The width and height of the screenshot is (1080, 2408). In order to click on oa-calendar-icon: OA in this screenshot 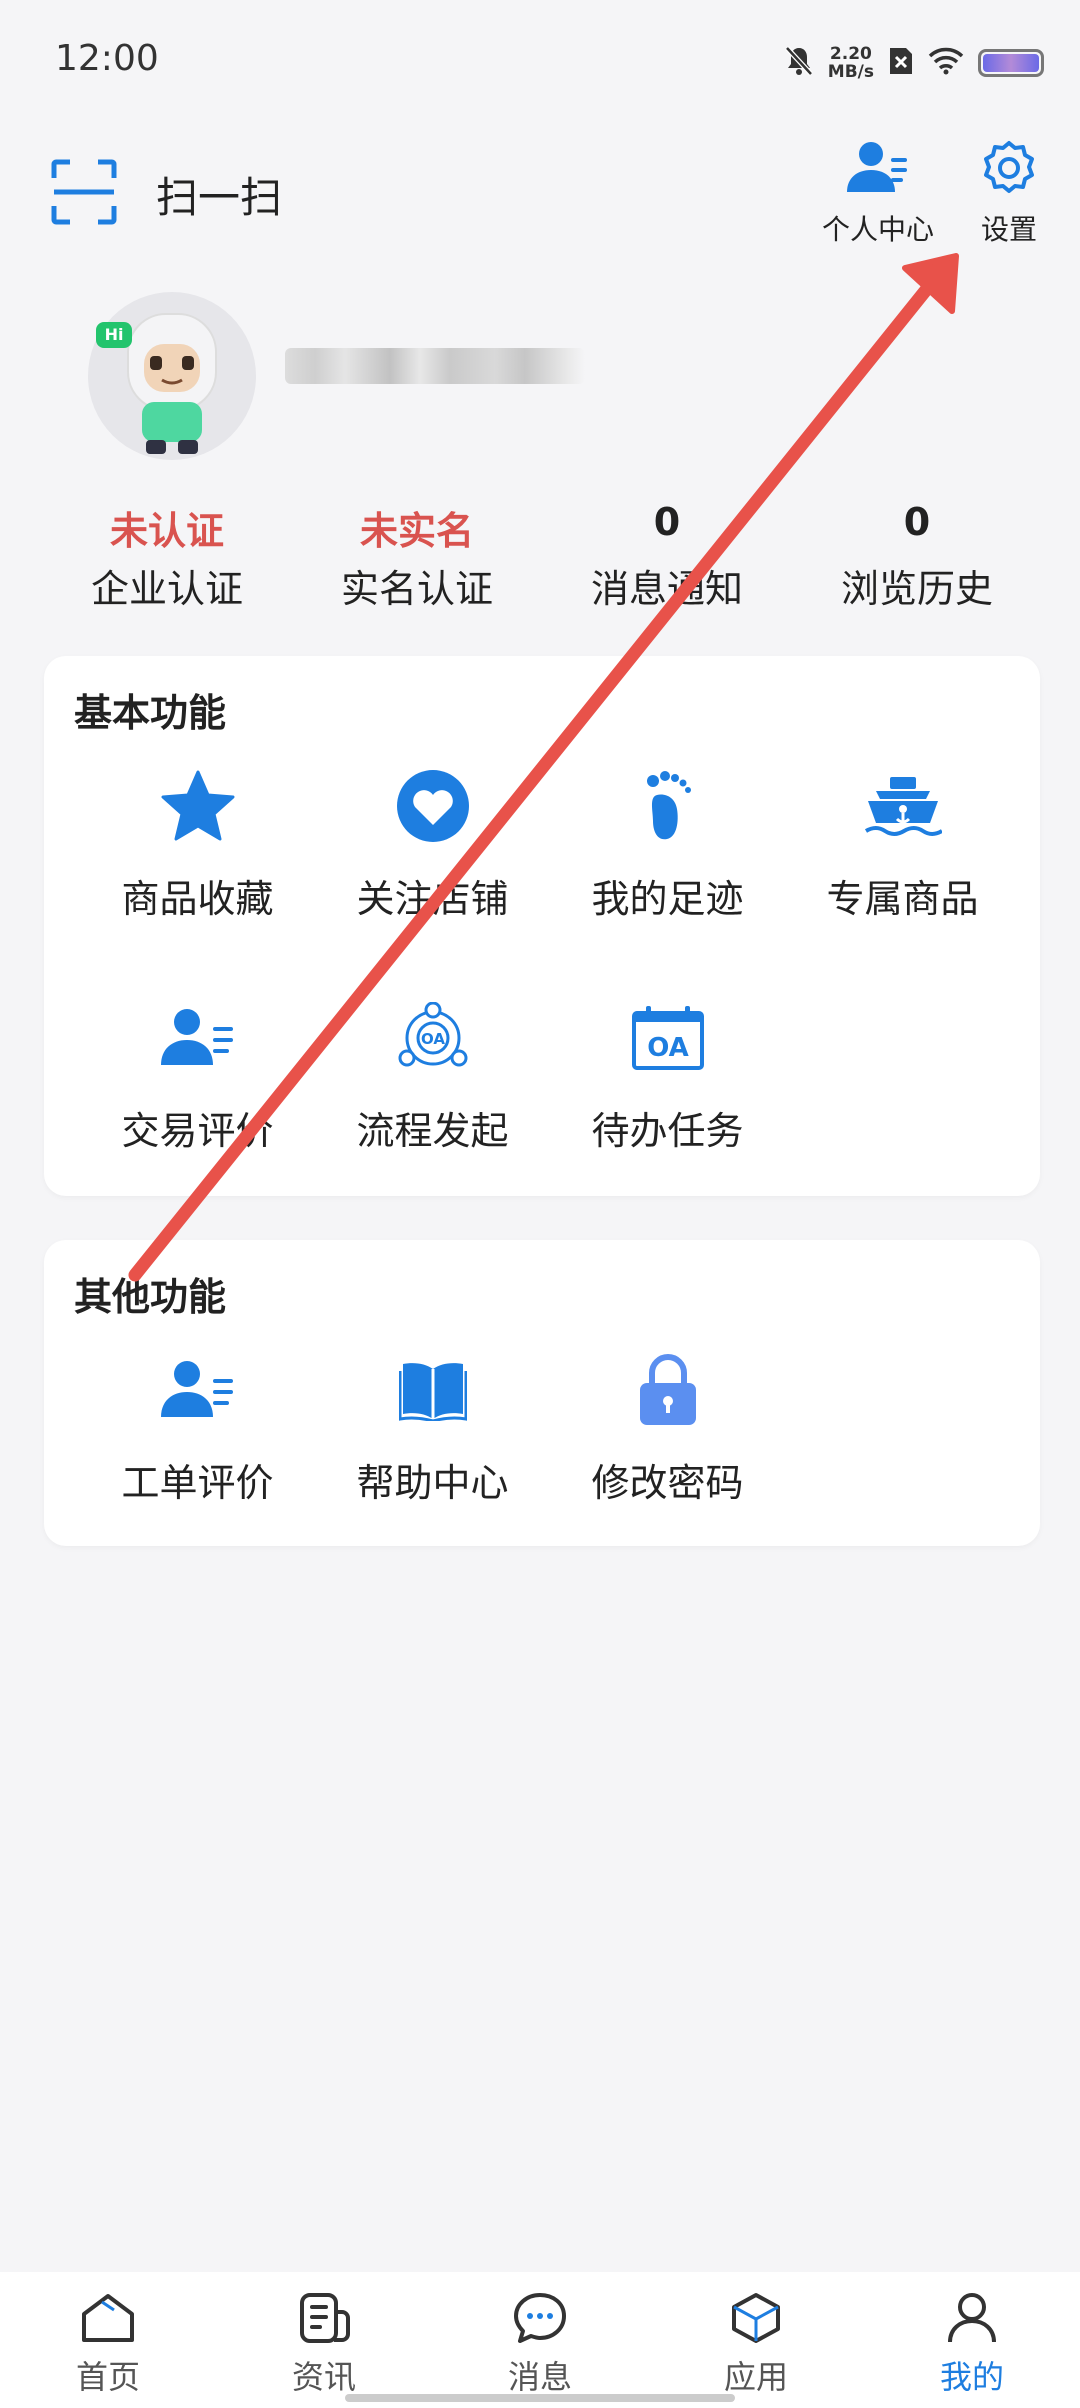, I will do `click(668, 1038)`.